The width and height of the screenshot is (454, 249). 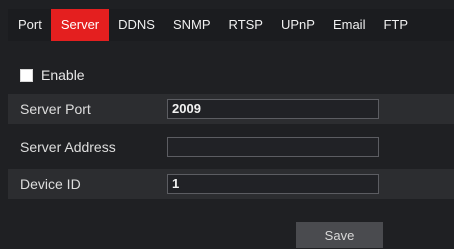 I want to click on server-address-label: Server Address, so click(x=68, y=147).